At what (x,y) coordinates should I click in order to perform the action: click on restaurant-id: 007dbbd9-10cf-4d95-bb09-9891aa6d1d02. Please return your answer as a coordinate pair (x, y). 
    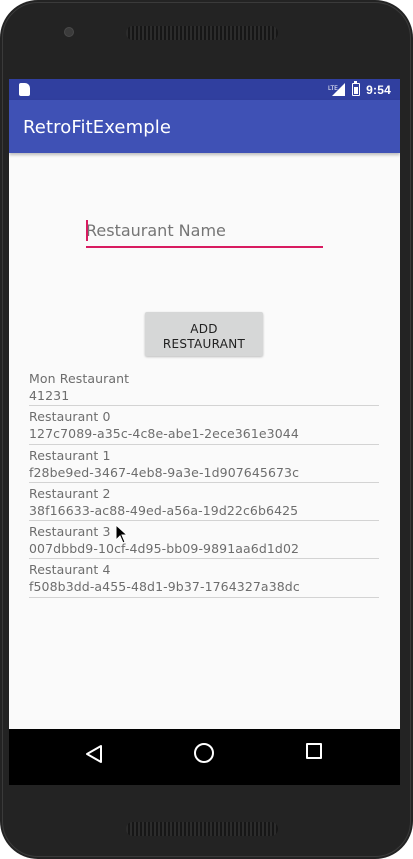
    Looking at the image, I should click on (164, 549).